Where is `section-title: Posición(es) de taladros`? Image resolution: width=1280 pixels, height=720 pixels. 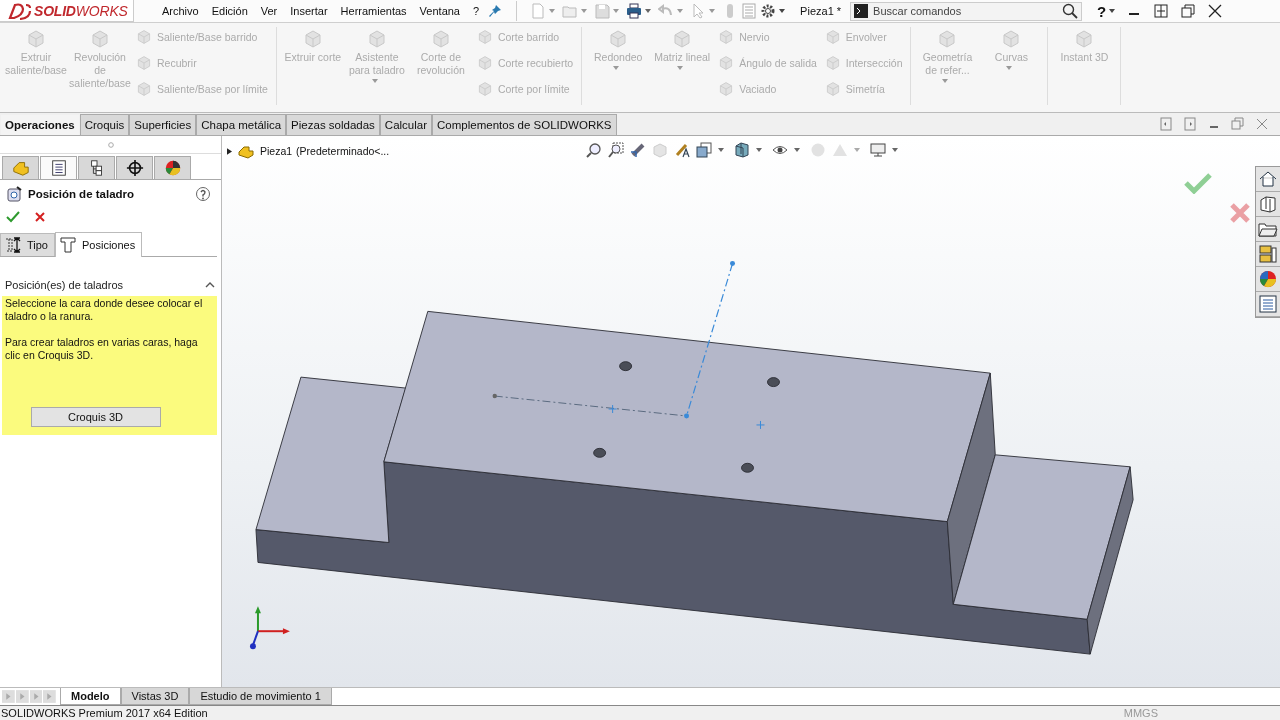
section-title: Posición(es) de taladros is located at coordinates (64, 285).